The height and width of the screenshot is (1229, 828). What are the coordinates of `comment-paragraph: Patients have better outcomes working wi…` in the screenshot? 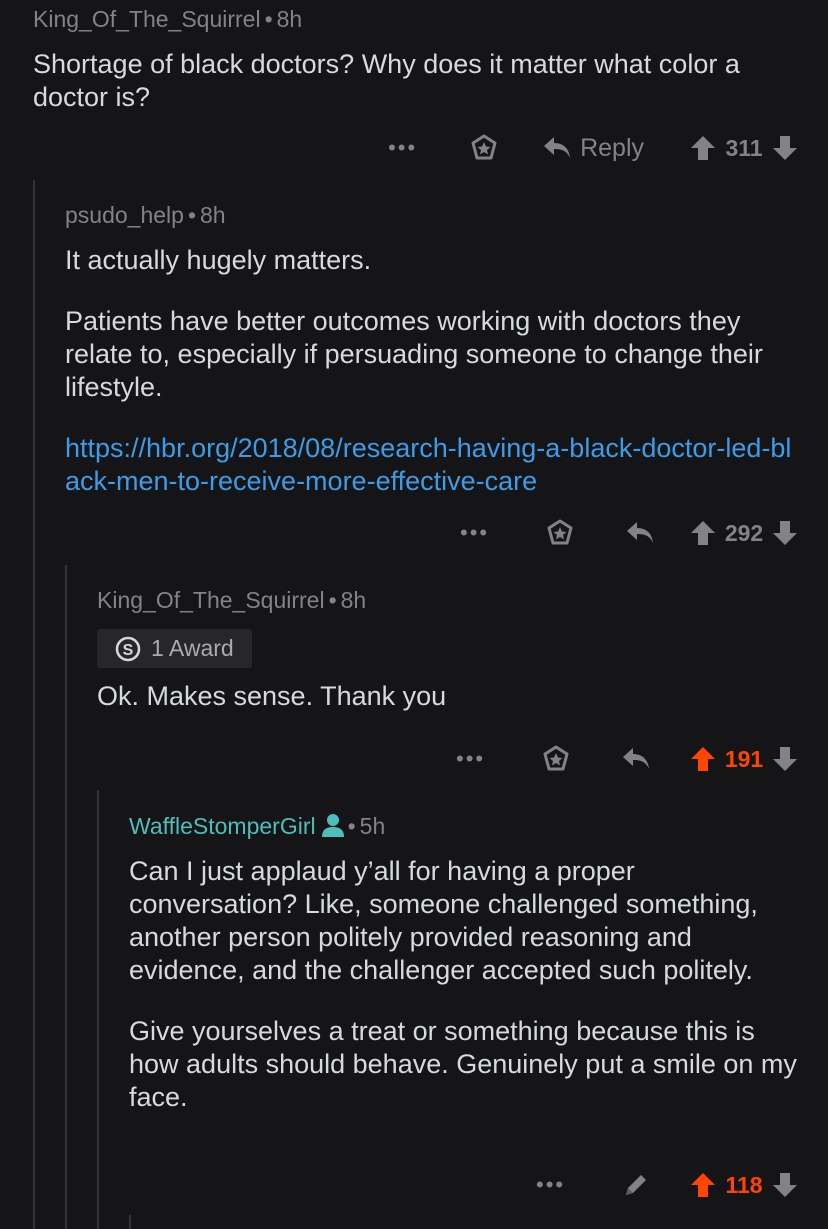 It's located at (414, 354).